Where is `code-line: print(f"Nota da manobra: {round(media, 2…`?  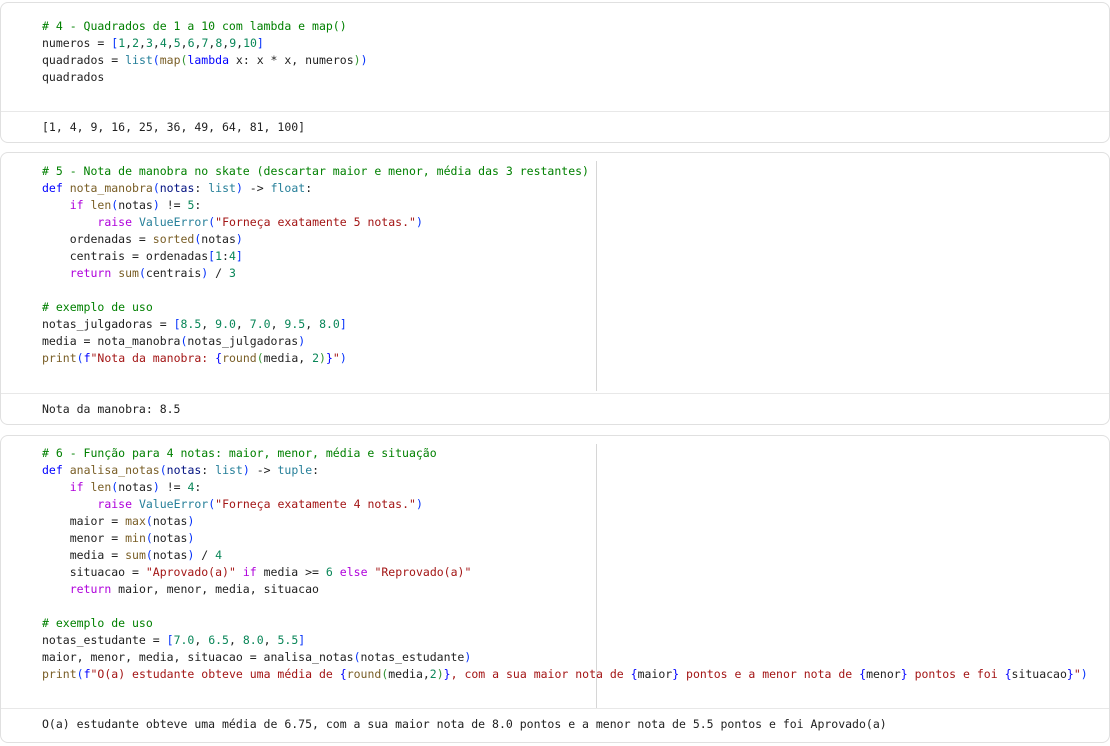
code-line: print(f"Nota da manobra: {round(media, 2… is located at coordinates (575, 358).